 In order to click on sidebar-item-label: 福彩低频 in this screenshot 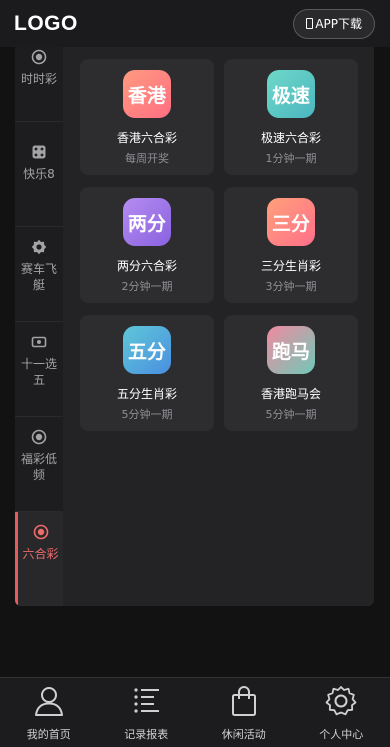, I will do `click(38, 467)`.